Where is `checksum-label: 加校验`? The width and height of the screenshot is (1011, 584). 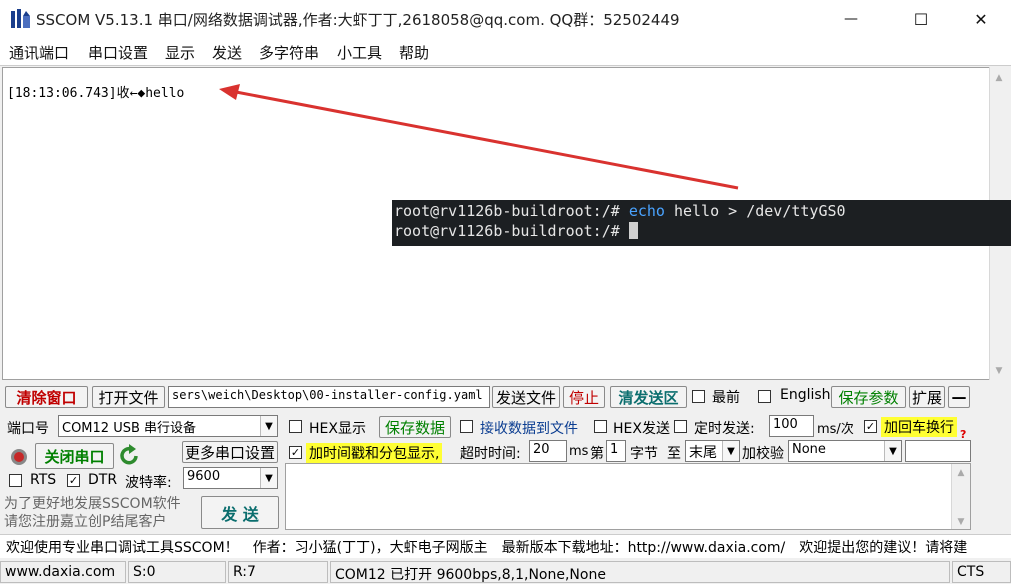 checksum-label: 加校验 is located at coordinates (763, 454).